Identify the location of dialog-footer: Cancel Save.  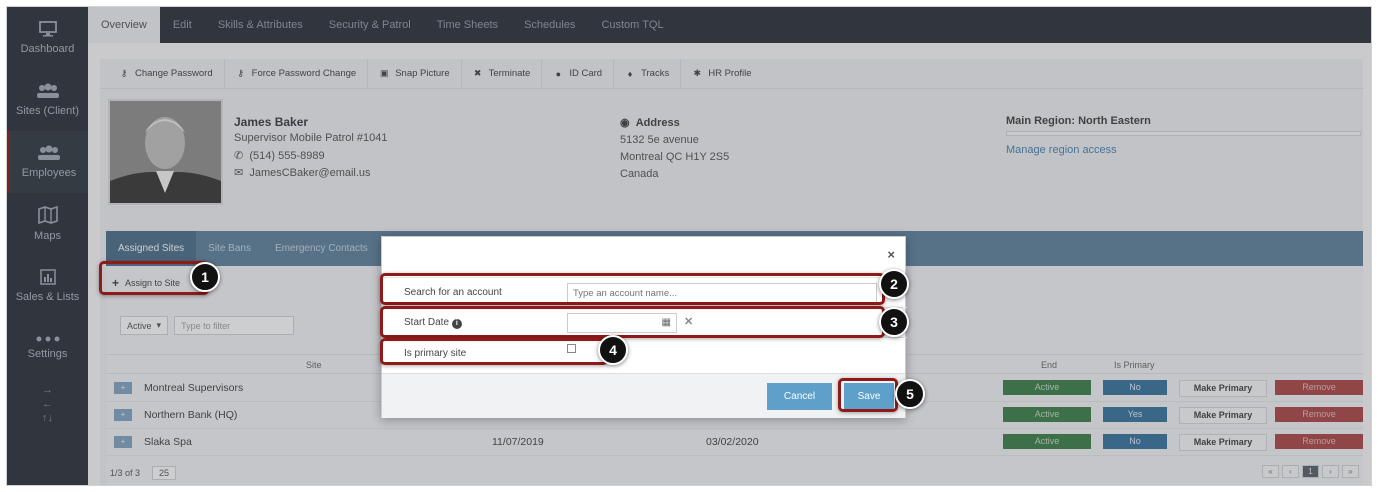
(643, 395).